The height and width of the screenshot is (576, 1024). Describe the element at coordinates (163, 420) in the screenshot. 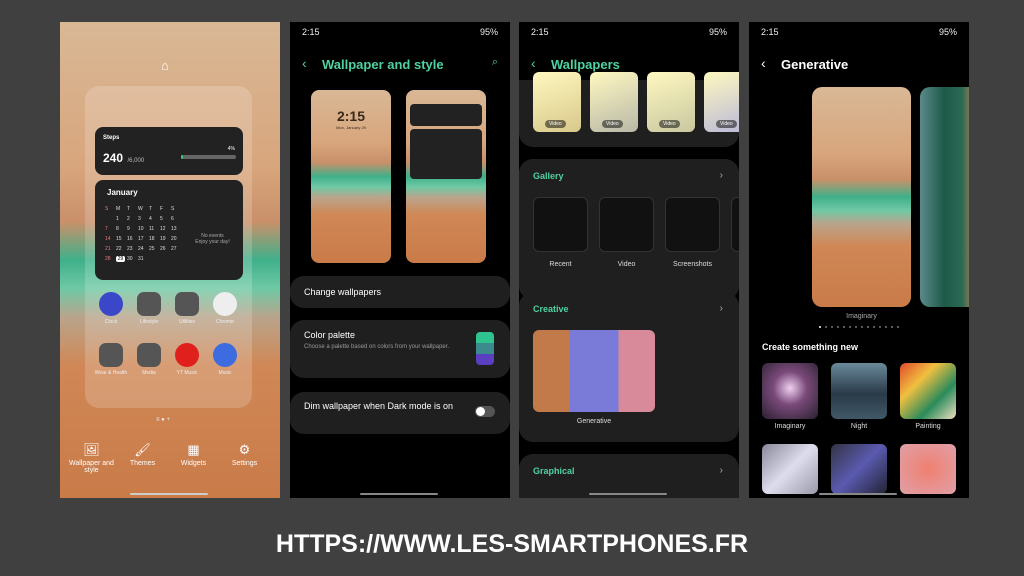

I see `page-indicator: ≡ ● +` at that location.